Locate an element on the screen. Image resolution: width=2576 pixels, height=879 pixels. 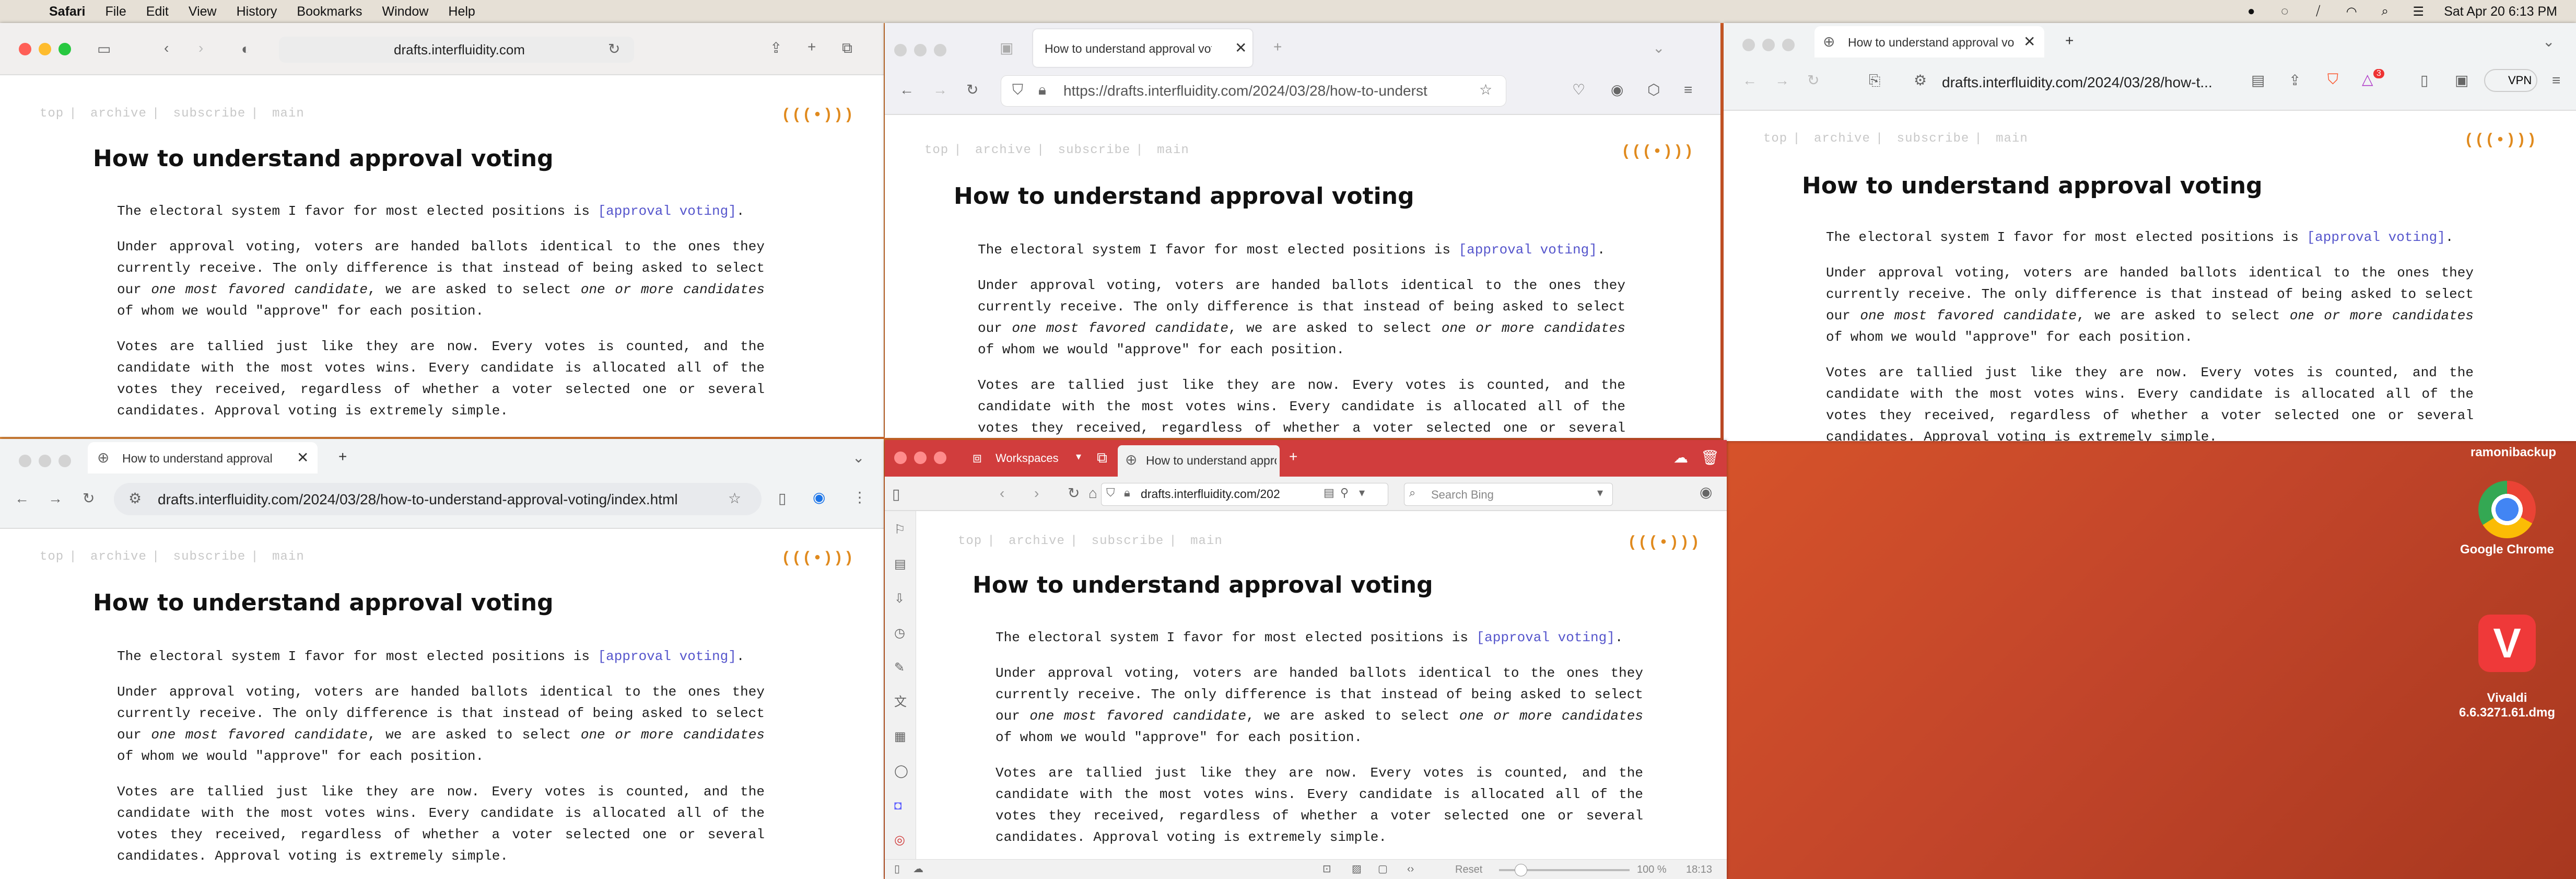
tiling-icon: ‹› is located at coordinates (1410, 869).